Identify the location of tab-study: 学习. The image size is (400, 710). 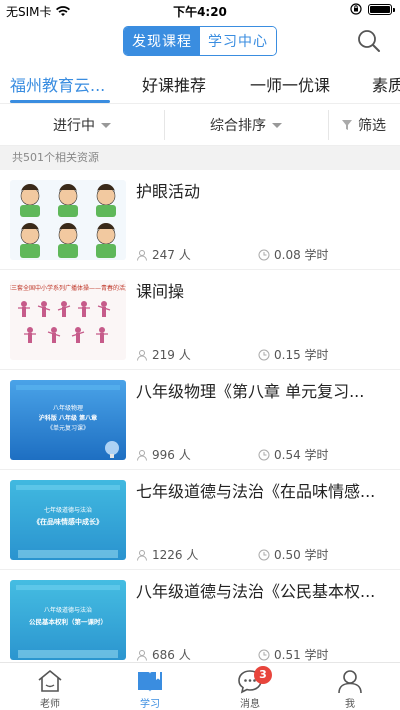
(150, 686).